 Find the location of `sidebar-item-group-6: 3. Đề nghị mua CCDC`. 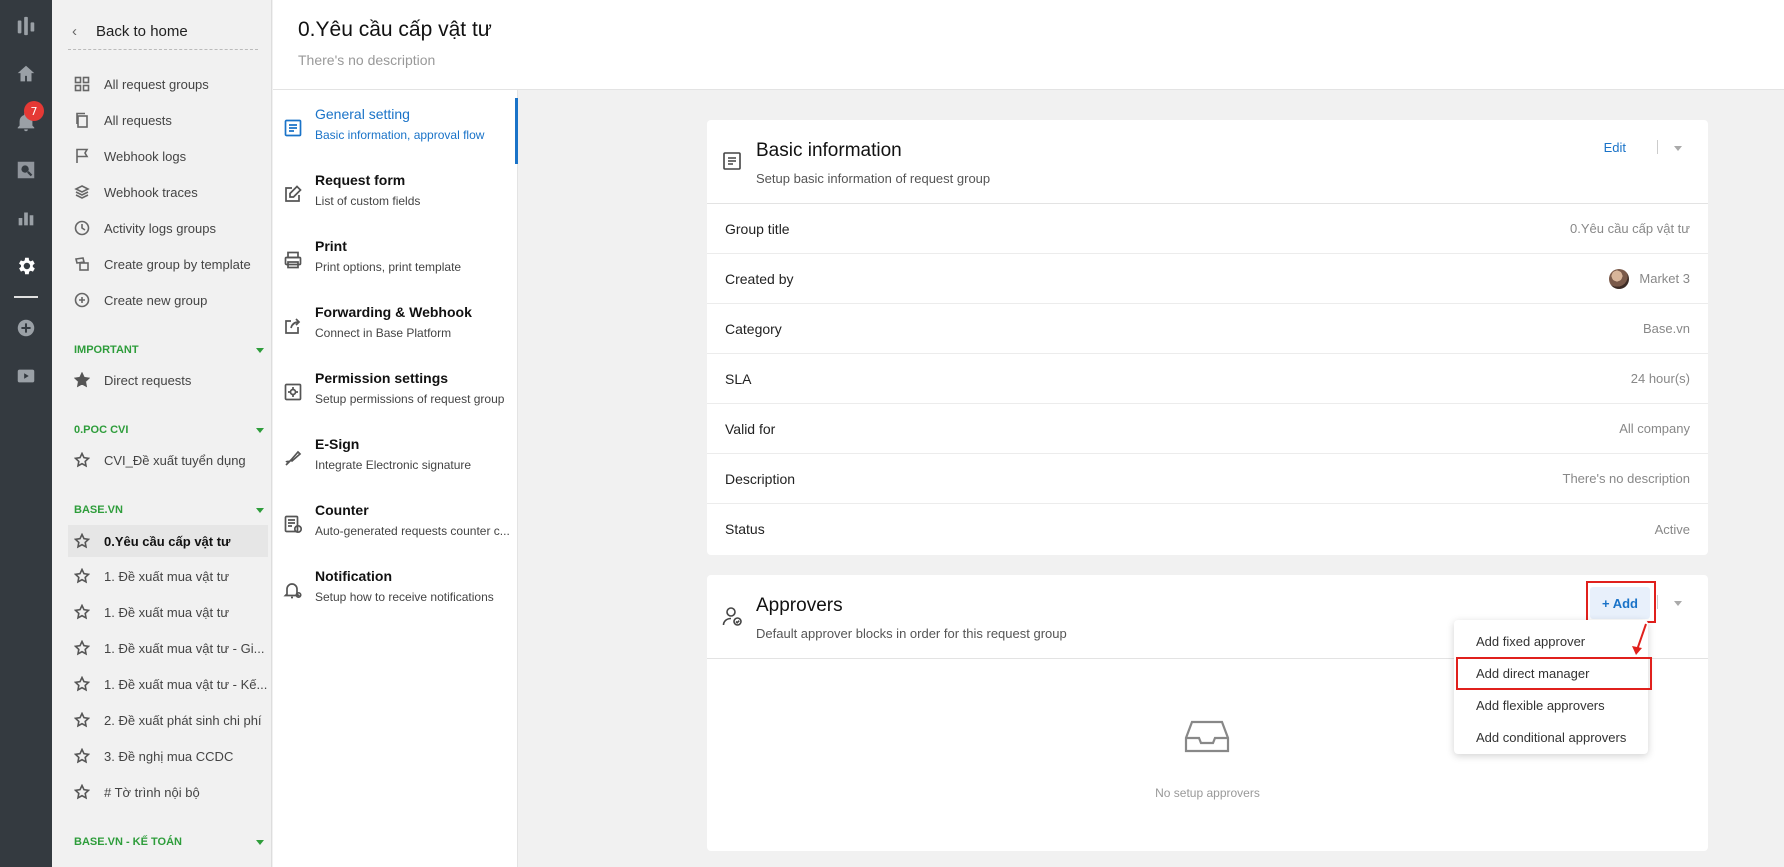

sidebar-item-group-6: 3. Đề nghị mua CCDC is located at coordinates (168, 756).